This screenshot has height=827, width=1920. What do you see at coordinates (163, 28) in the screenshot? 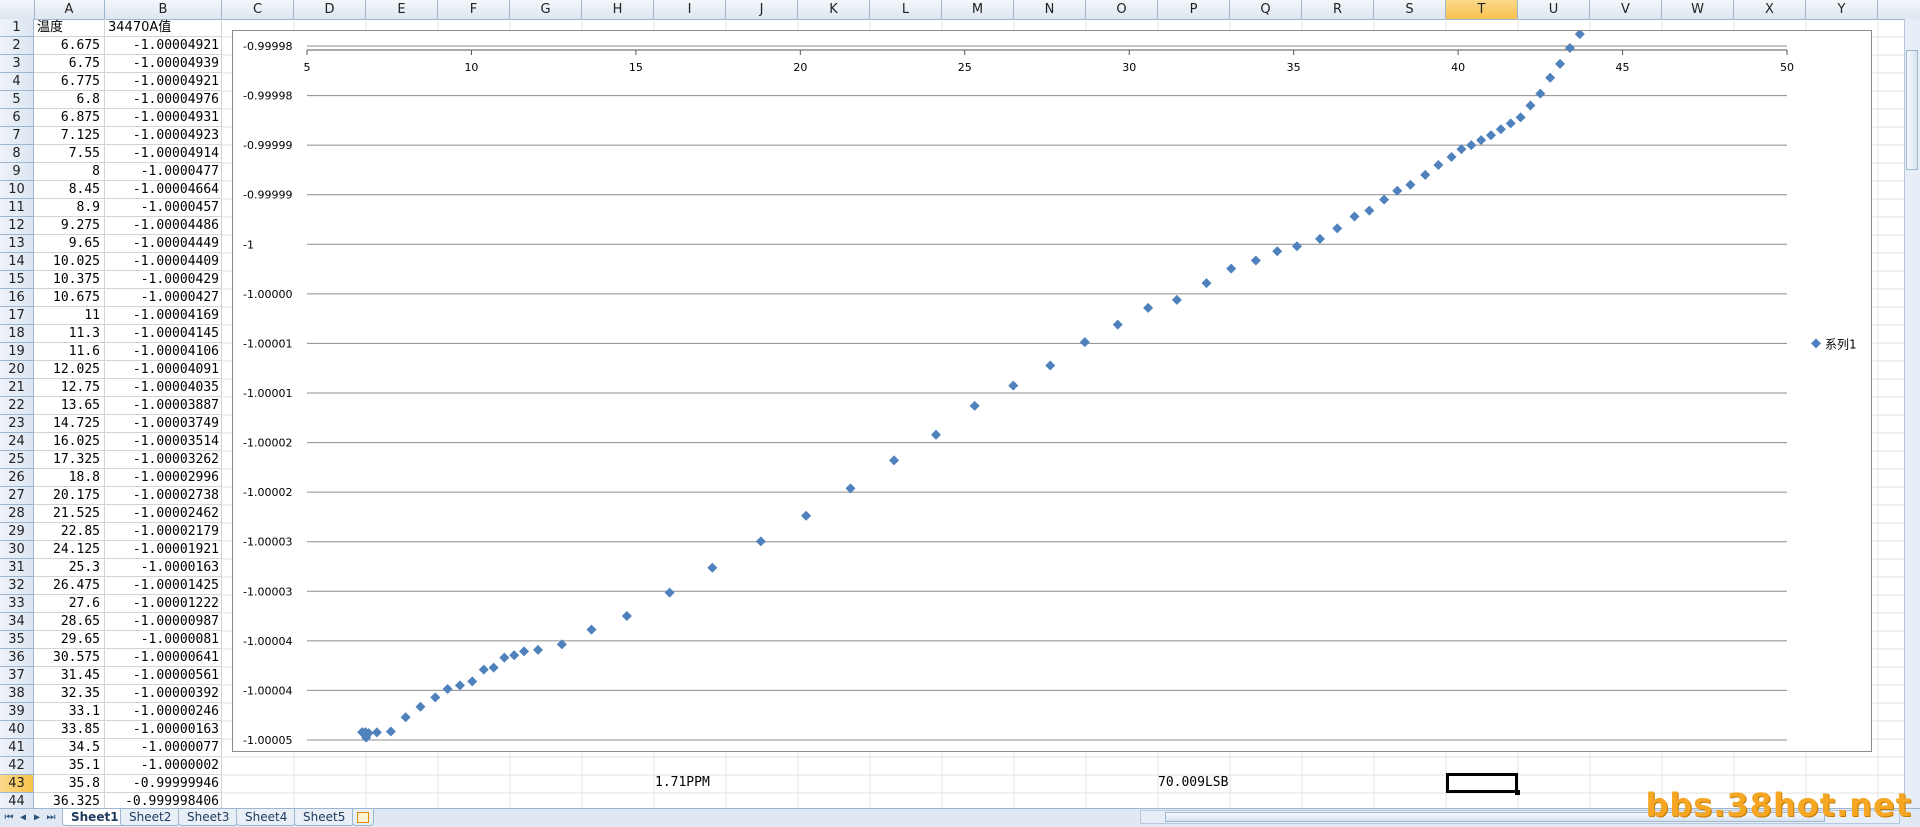
I see `cell-B1: 34470A值` at bounding box center [163, 28].